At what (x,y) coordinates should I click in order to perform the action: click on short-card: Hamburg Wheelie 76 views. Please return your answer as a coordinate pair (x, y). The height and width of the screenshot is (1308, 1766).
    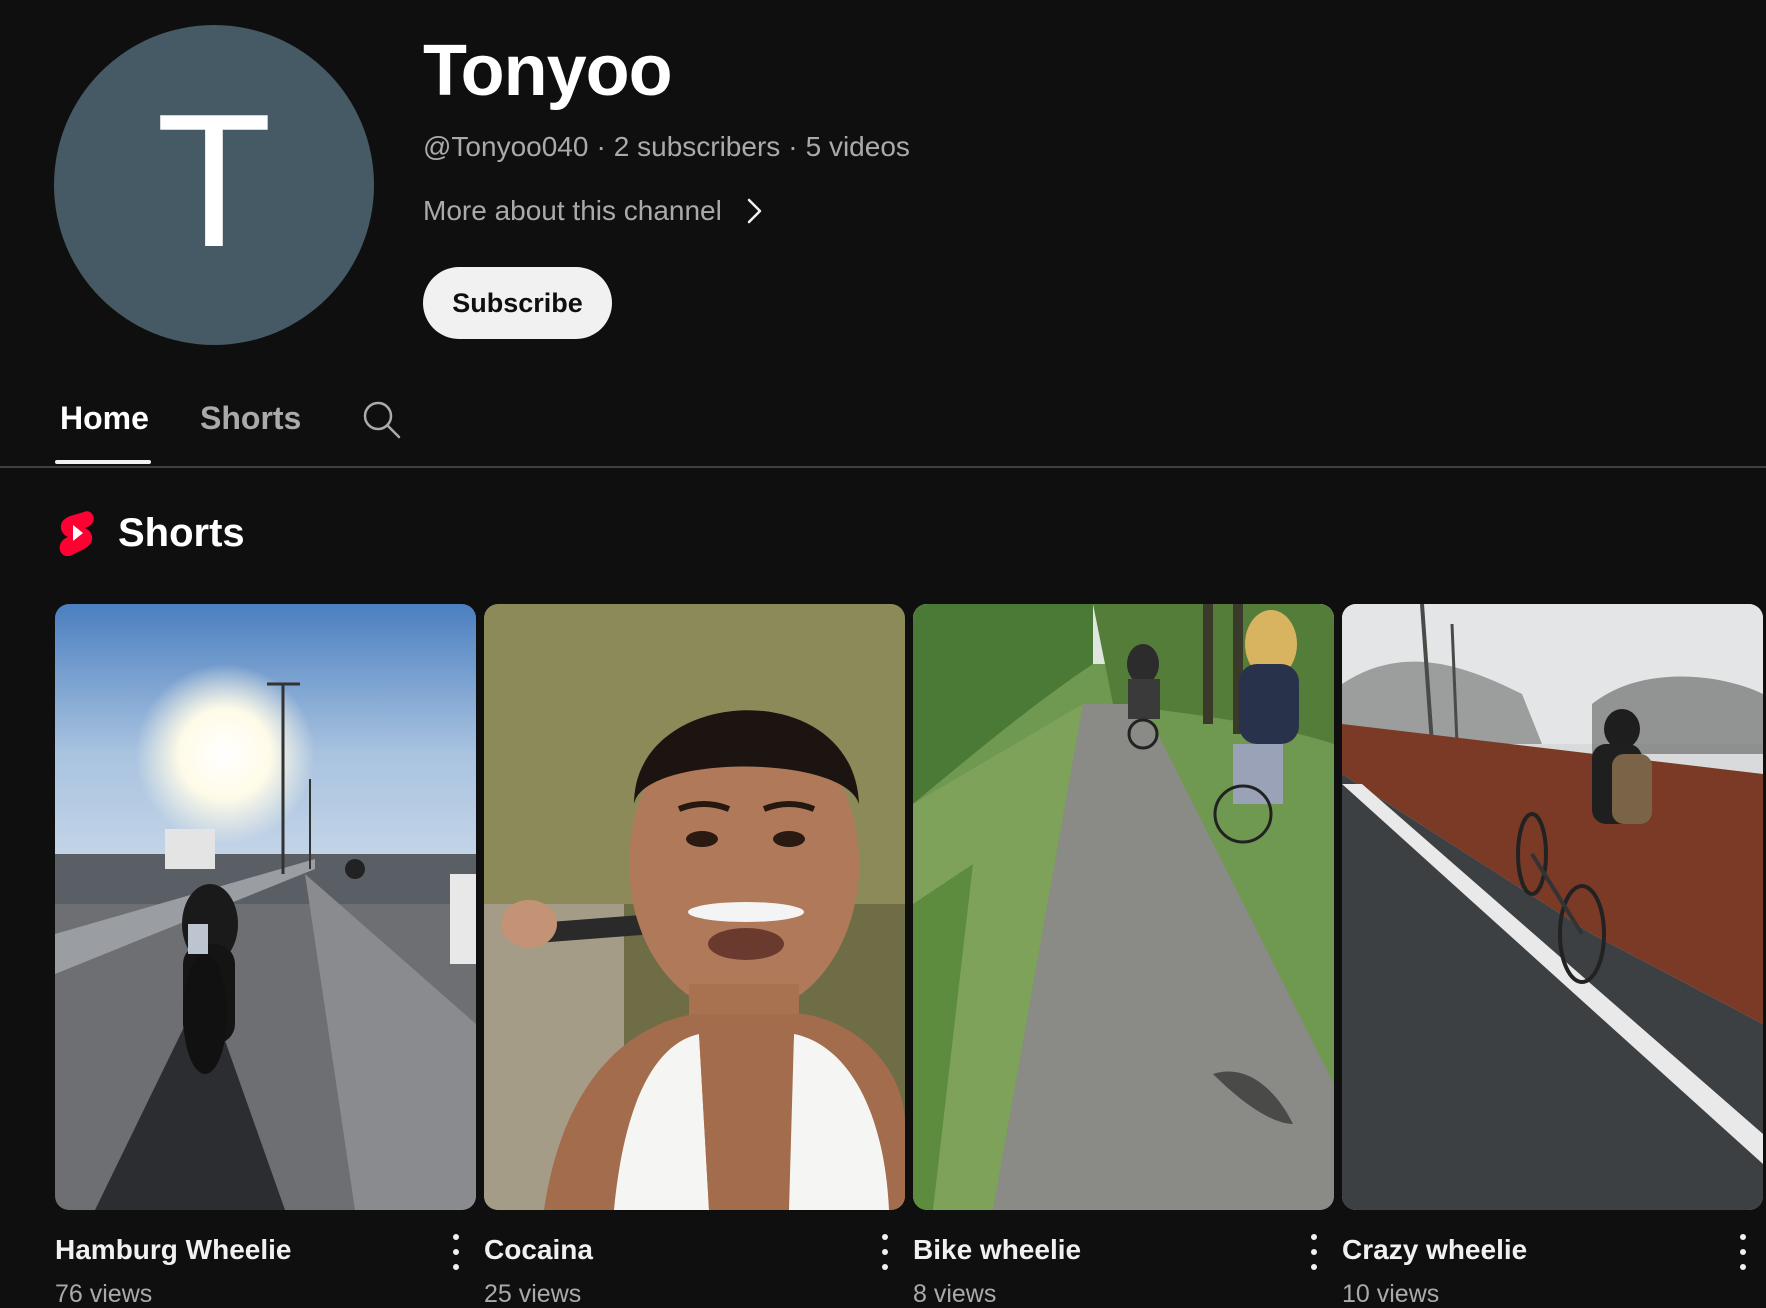
    Looking at the image, I should click on (265, 956).